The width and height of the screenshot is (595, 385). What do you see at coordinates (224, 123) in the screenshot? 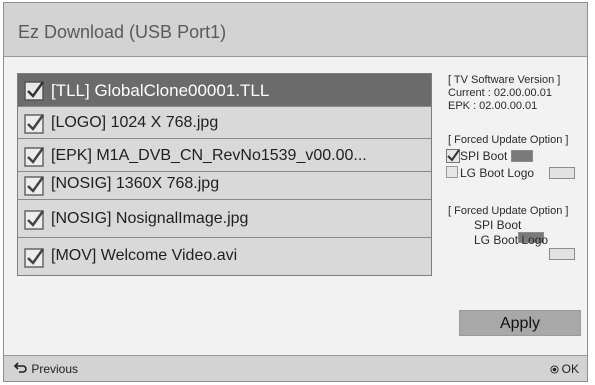
I see `file-row-logo: [LOGO] 1024 X 768.jpg` at bounding box center [224, 123].